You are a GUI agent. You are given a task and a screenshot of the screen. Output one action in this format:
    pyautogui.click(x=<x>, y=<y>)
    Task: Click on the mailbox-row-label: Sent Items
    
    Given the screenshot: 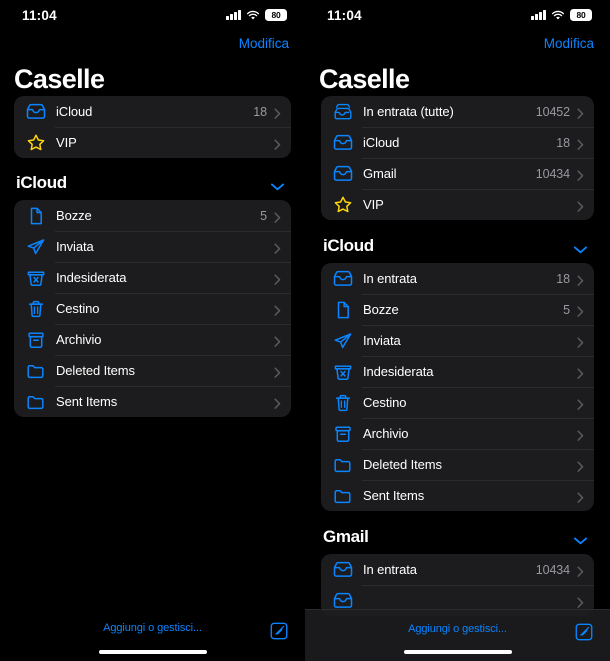 What is the action you would take?
    pyautogui.click(x=394, y=495)
    